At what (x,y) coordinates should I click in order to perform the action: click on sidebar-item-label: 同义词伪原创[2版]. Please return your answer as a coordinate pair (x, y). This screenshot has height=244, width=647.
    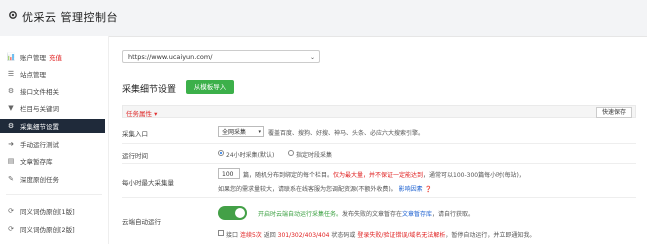
    Looking at the image, I should click on (47, 230).